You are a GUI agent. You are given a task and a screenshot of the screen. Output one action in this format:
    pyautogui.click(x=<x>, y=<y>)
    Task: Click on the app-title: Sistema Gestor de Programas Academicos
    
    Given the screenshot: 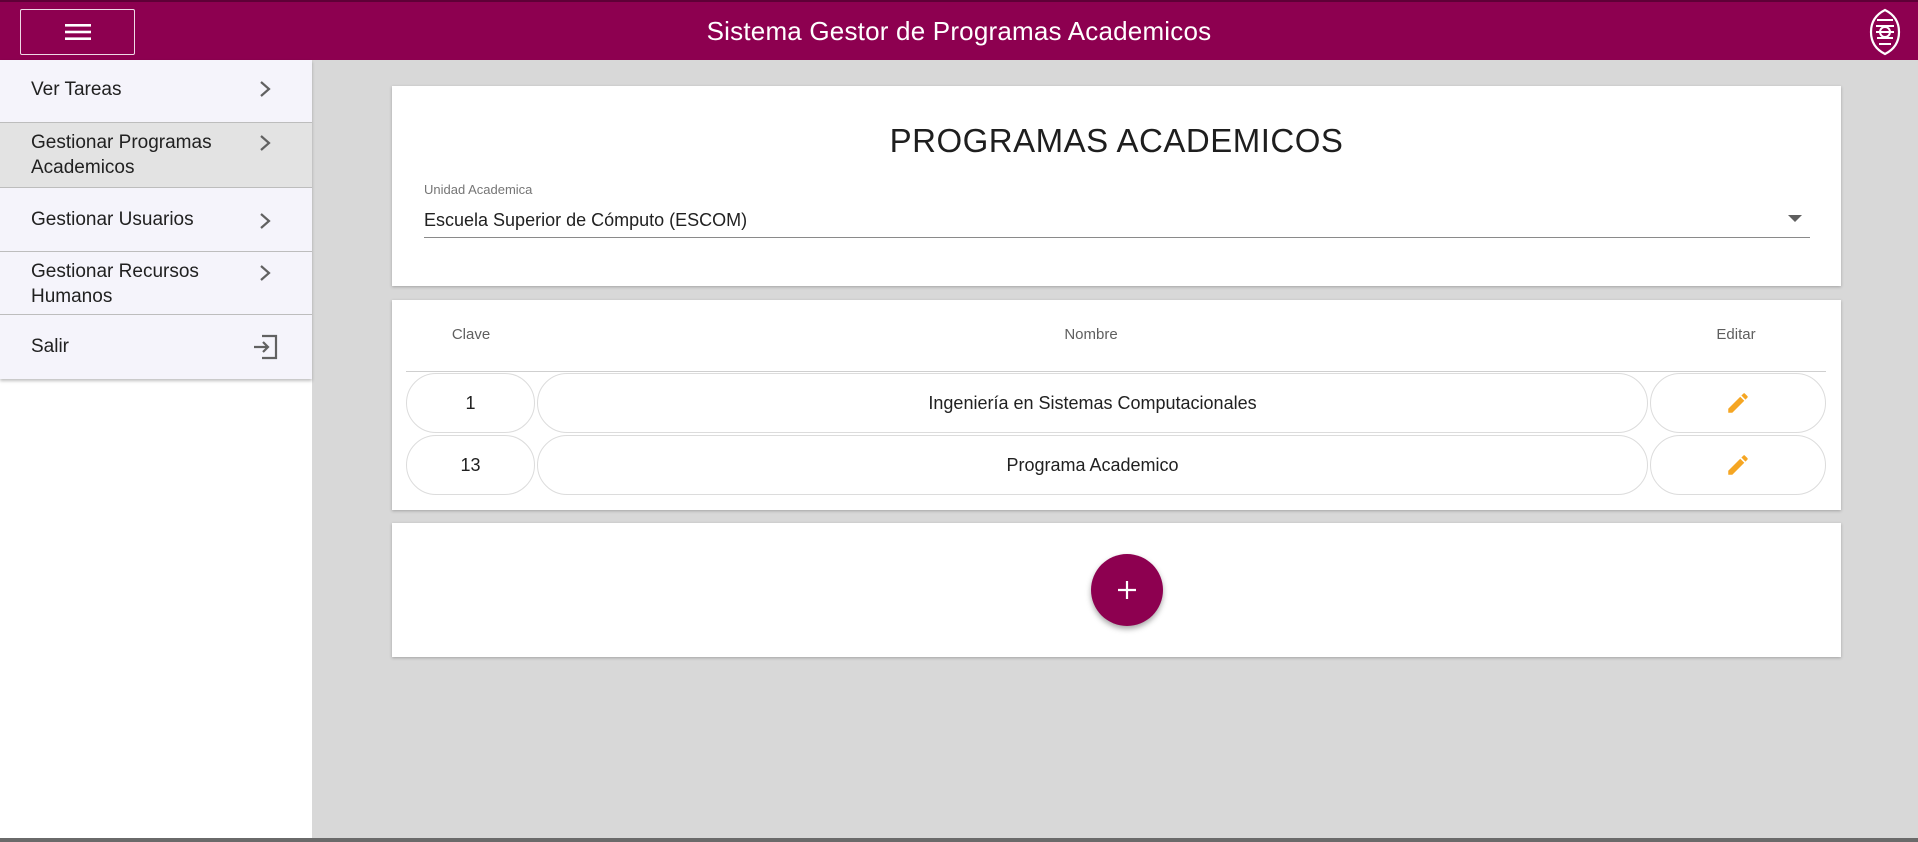 What is the action you would take?
    pyautogui.click(x=959, y=31)
    